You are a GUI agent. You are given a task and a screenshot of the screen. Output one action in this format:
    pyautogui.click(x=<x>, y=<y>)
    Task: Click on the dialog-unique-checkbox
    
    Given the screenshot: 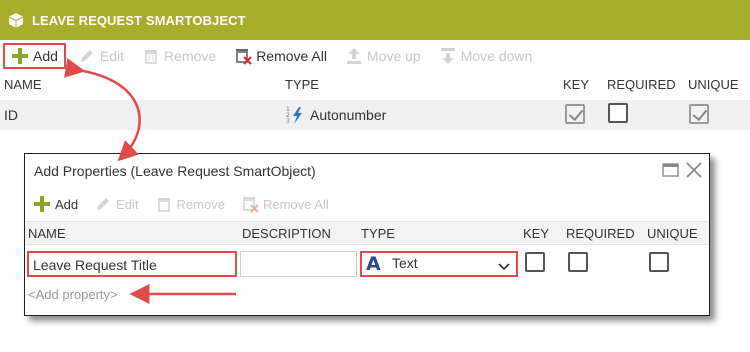 What is the action you would take?
    pyautogui.click(x=659, y=262)
    